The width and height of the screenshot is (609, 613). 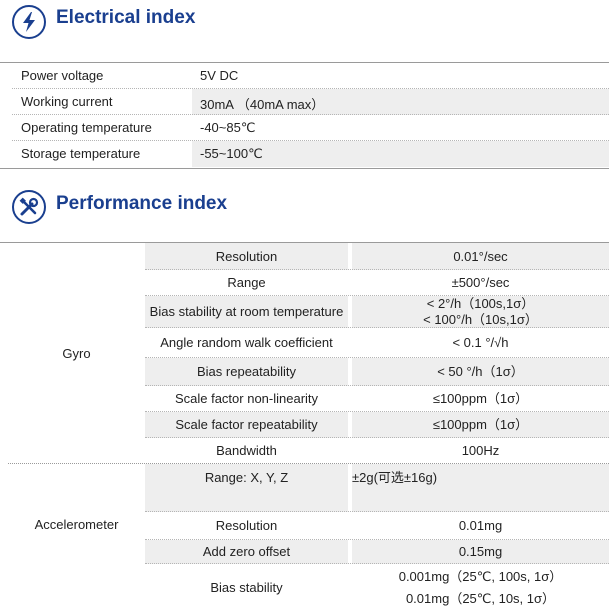 I want to click on electrical-section-header: Electrical index, so click(x=304, y=25).